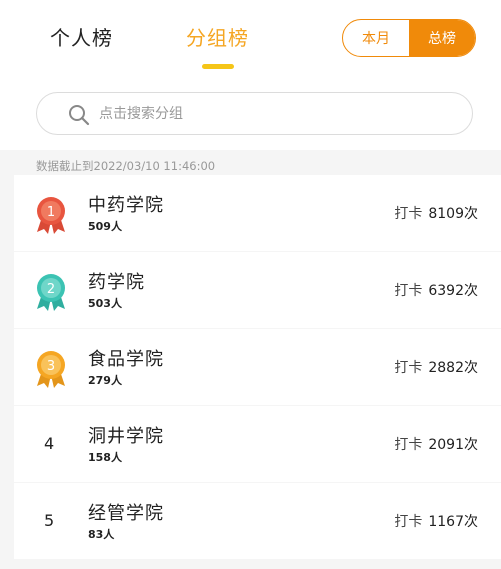 The image size is (501, 569). What do you see at coordinates (442, 38) in the screenshot?
I see `period-total-button: 总榜` at bounding box center [442, 38].